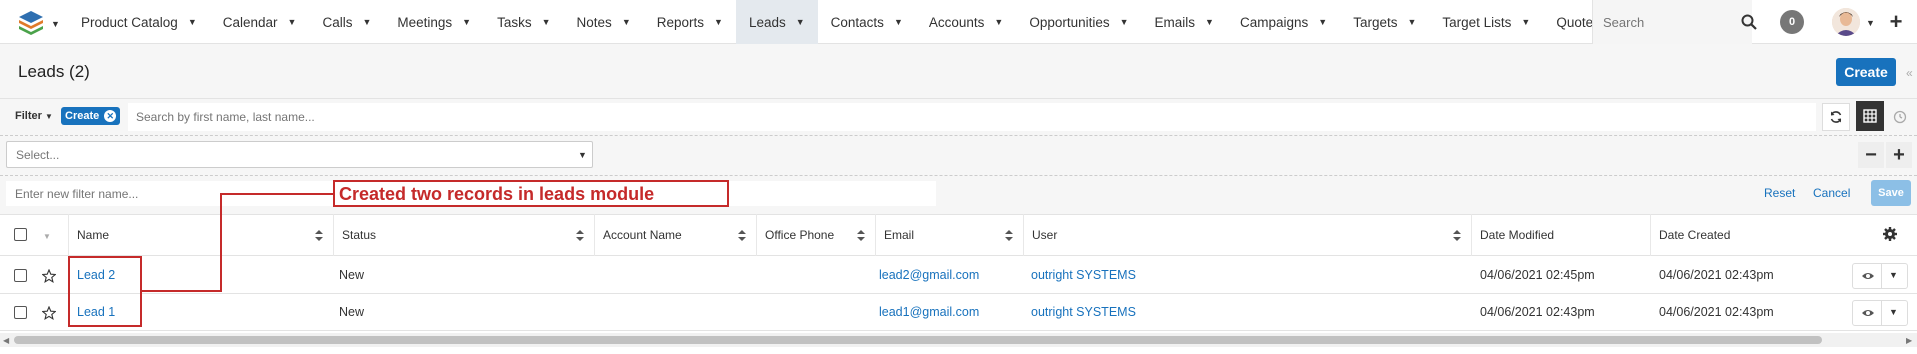  What do you see at coordinates (1866, 72) in the screenshot?
I see `create-button: Create` at bounding box center [1866, 72].